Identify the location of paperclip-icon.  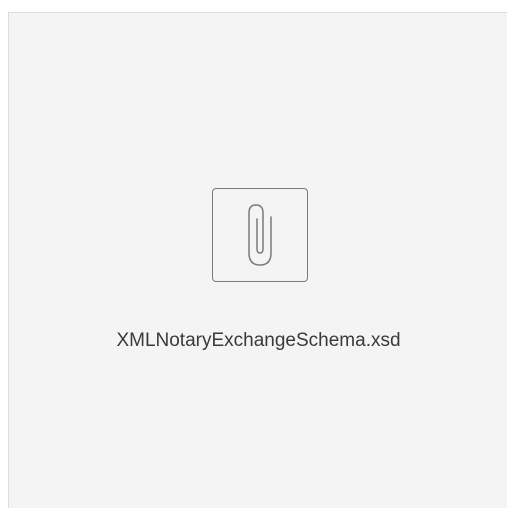
(260, 235).